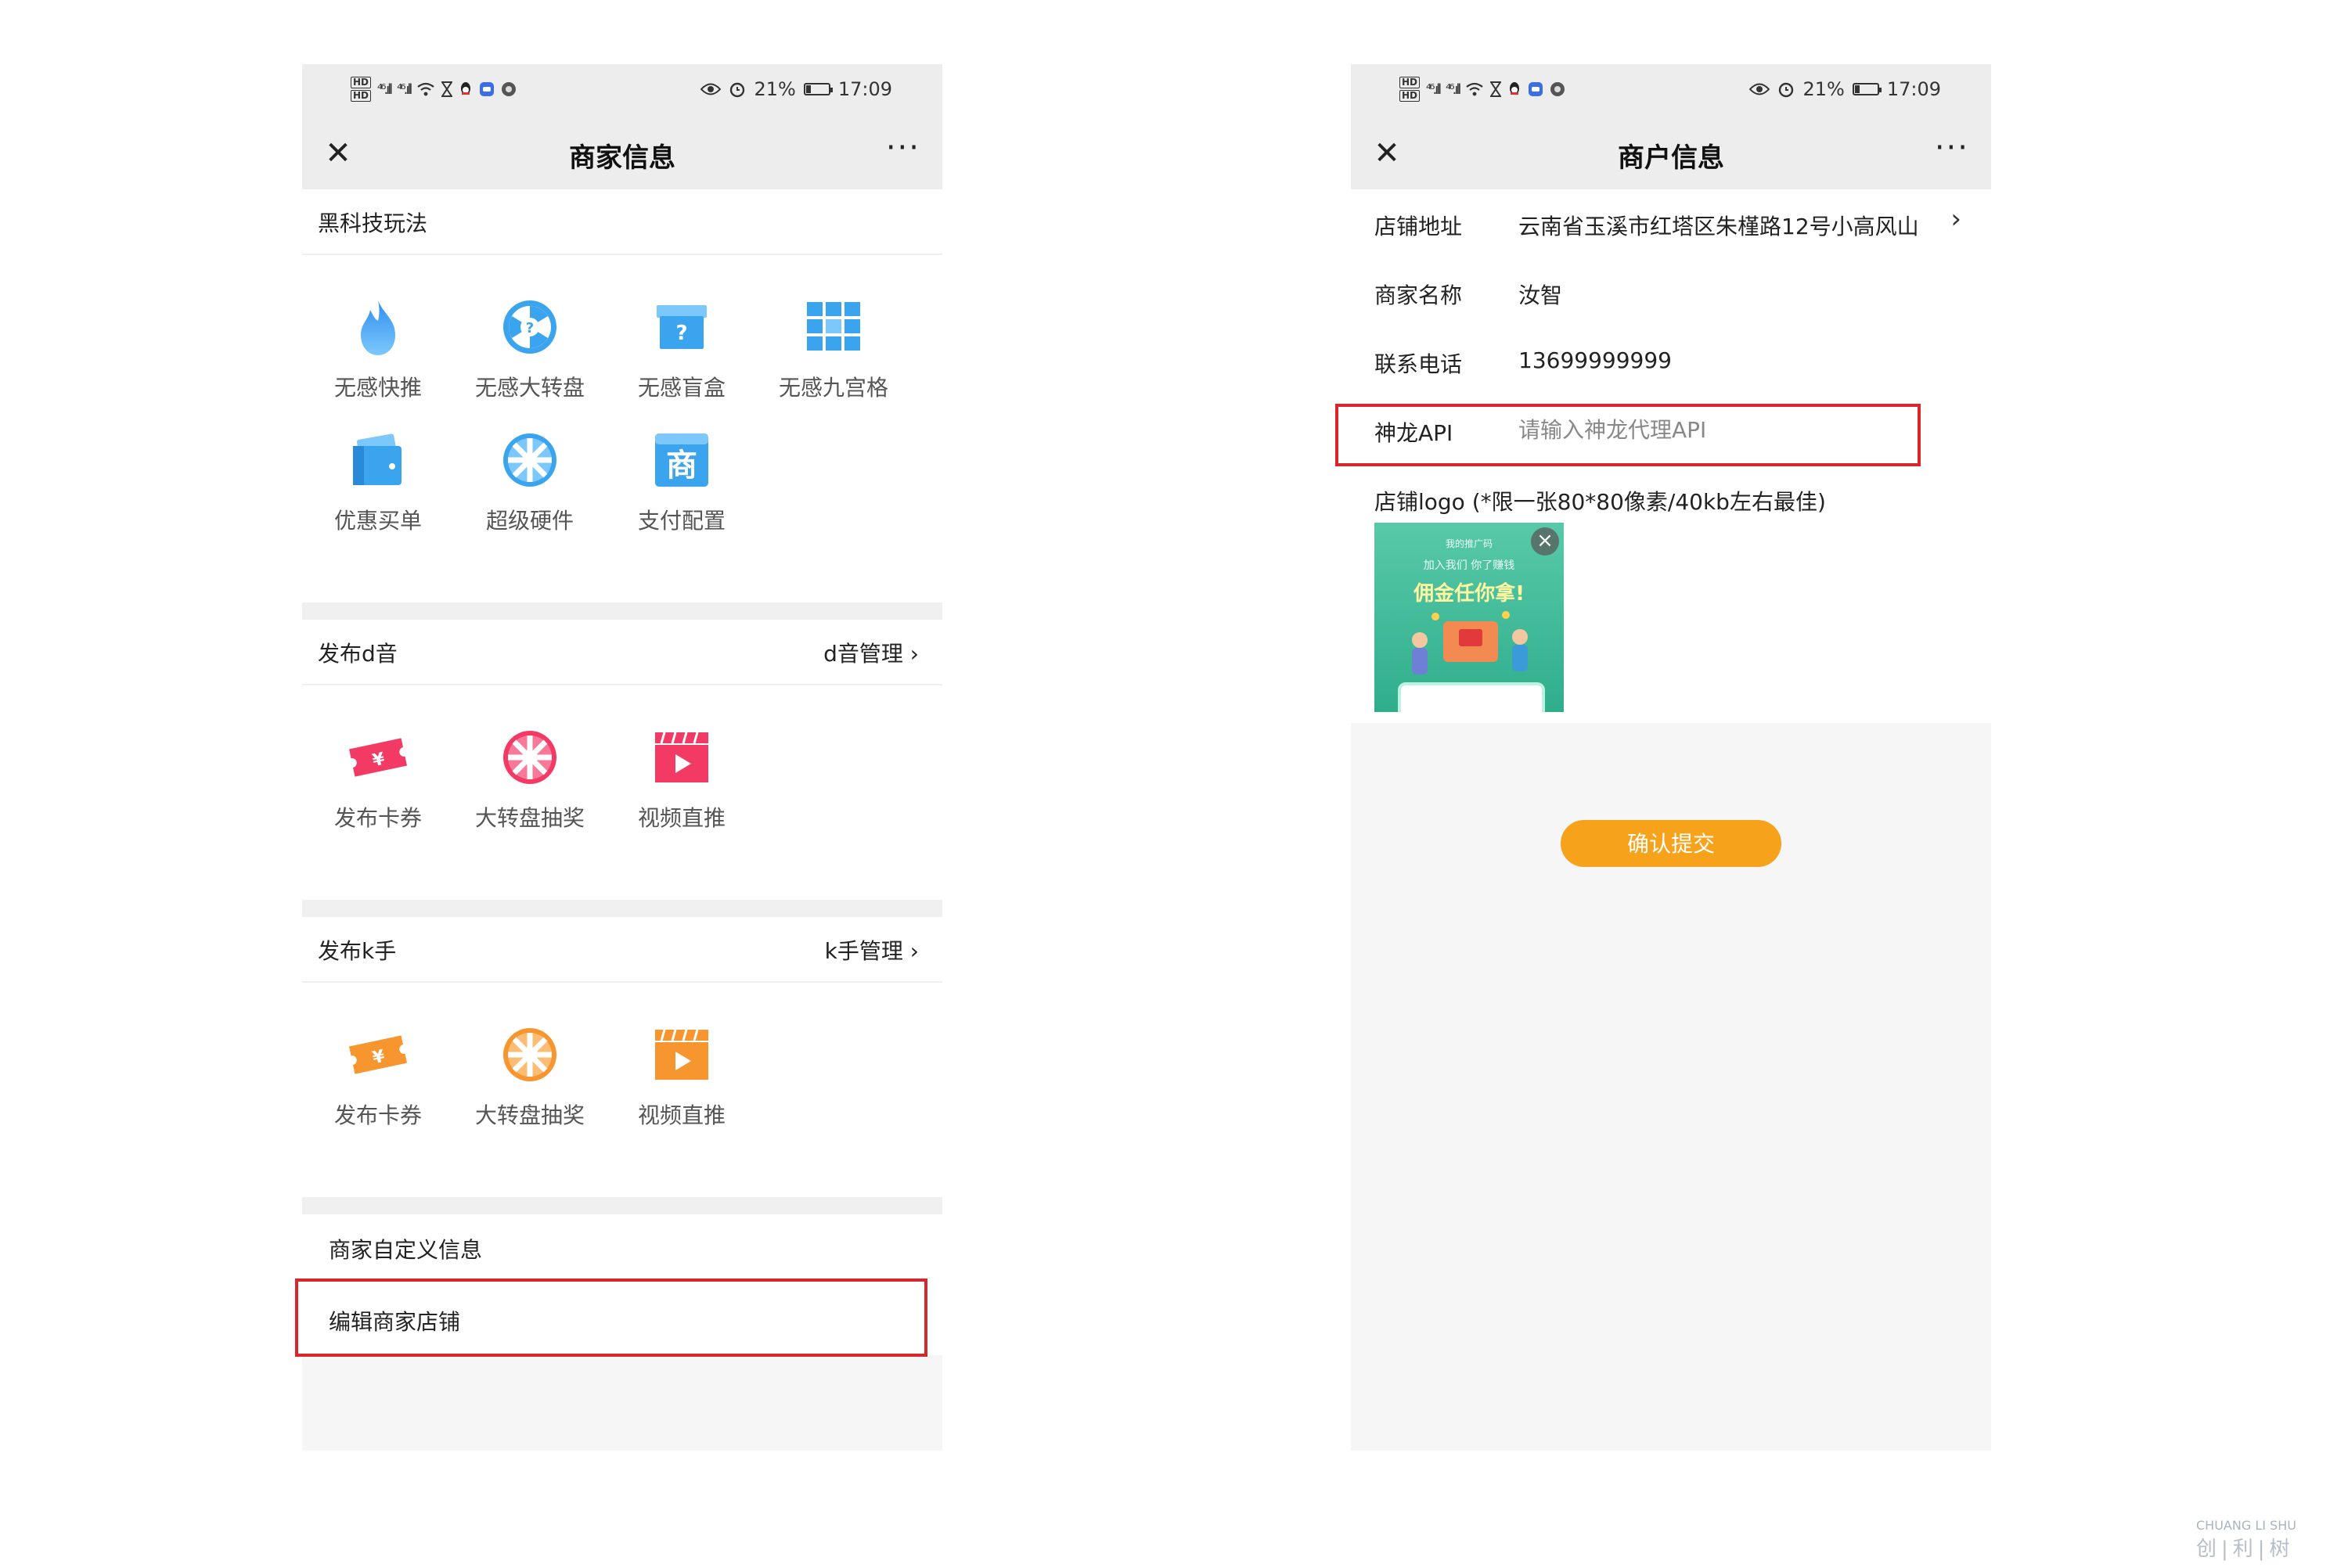 The width and height of the screenshot is (2348, 1568). Describe the element at coordinates (1545, 542) in the screenshot. I see `remove-image-icon: ×` at that location.